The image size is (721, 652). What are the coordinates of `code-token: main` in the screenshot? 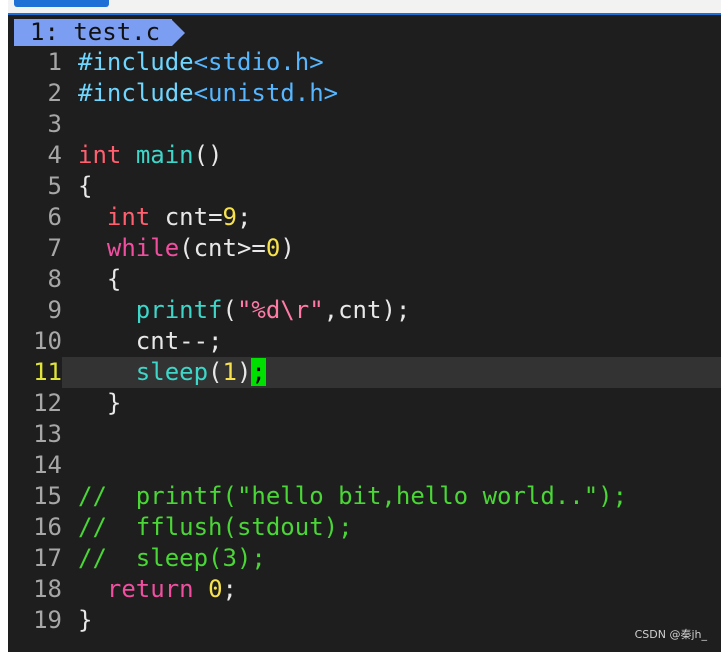 It's located at (164, 155).